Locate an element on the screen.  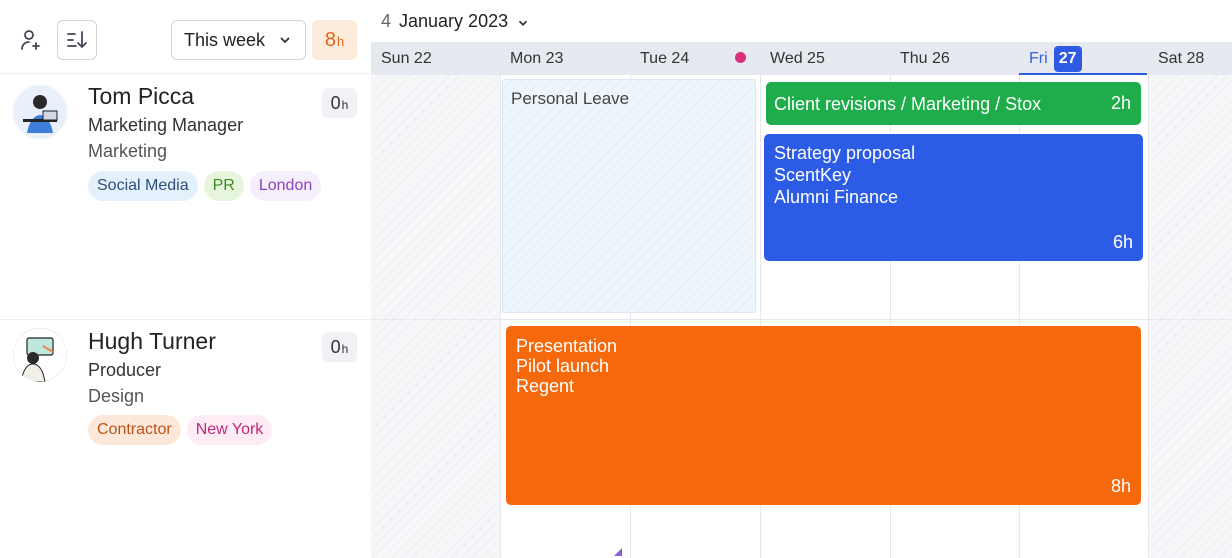
sort-button is located at coordinates (77, 40).